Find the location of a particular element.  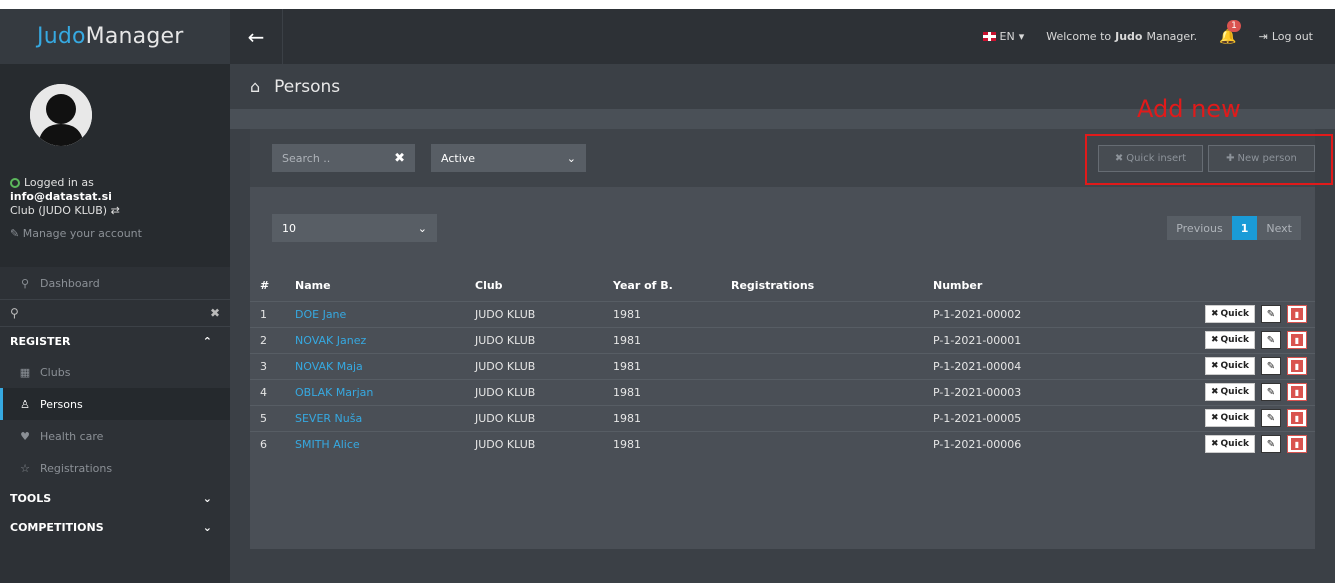

col-header-registrations: Registrations is located at coordinates (822, 286).